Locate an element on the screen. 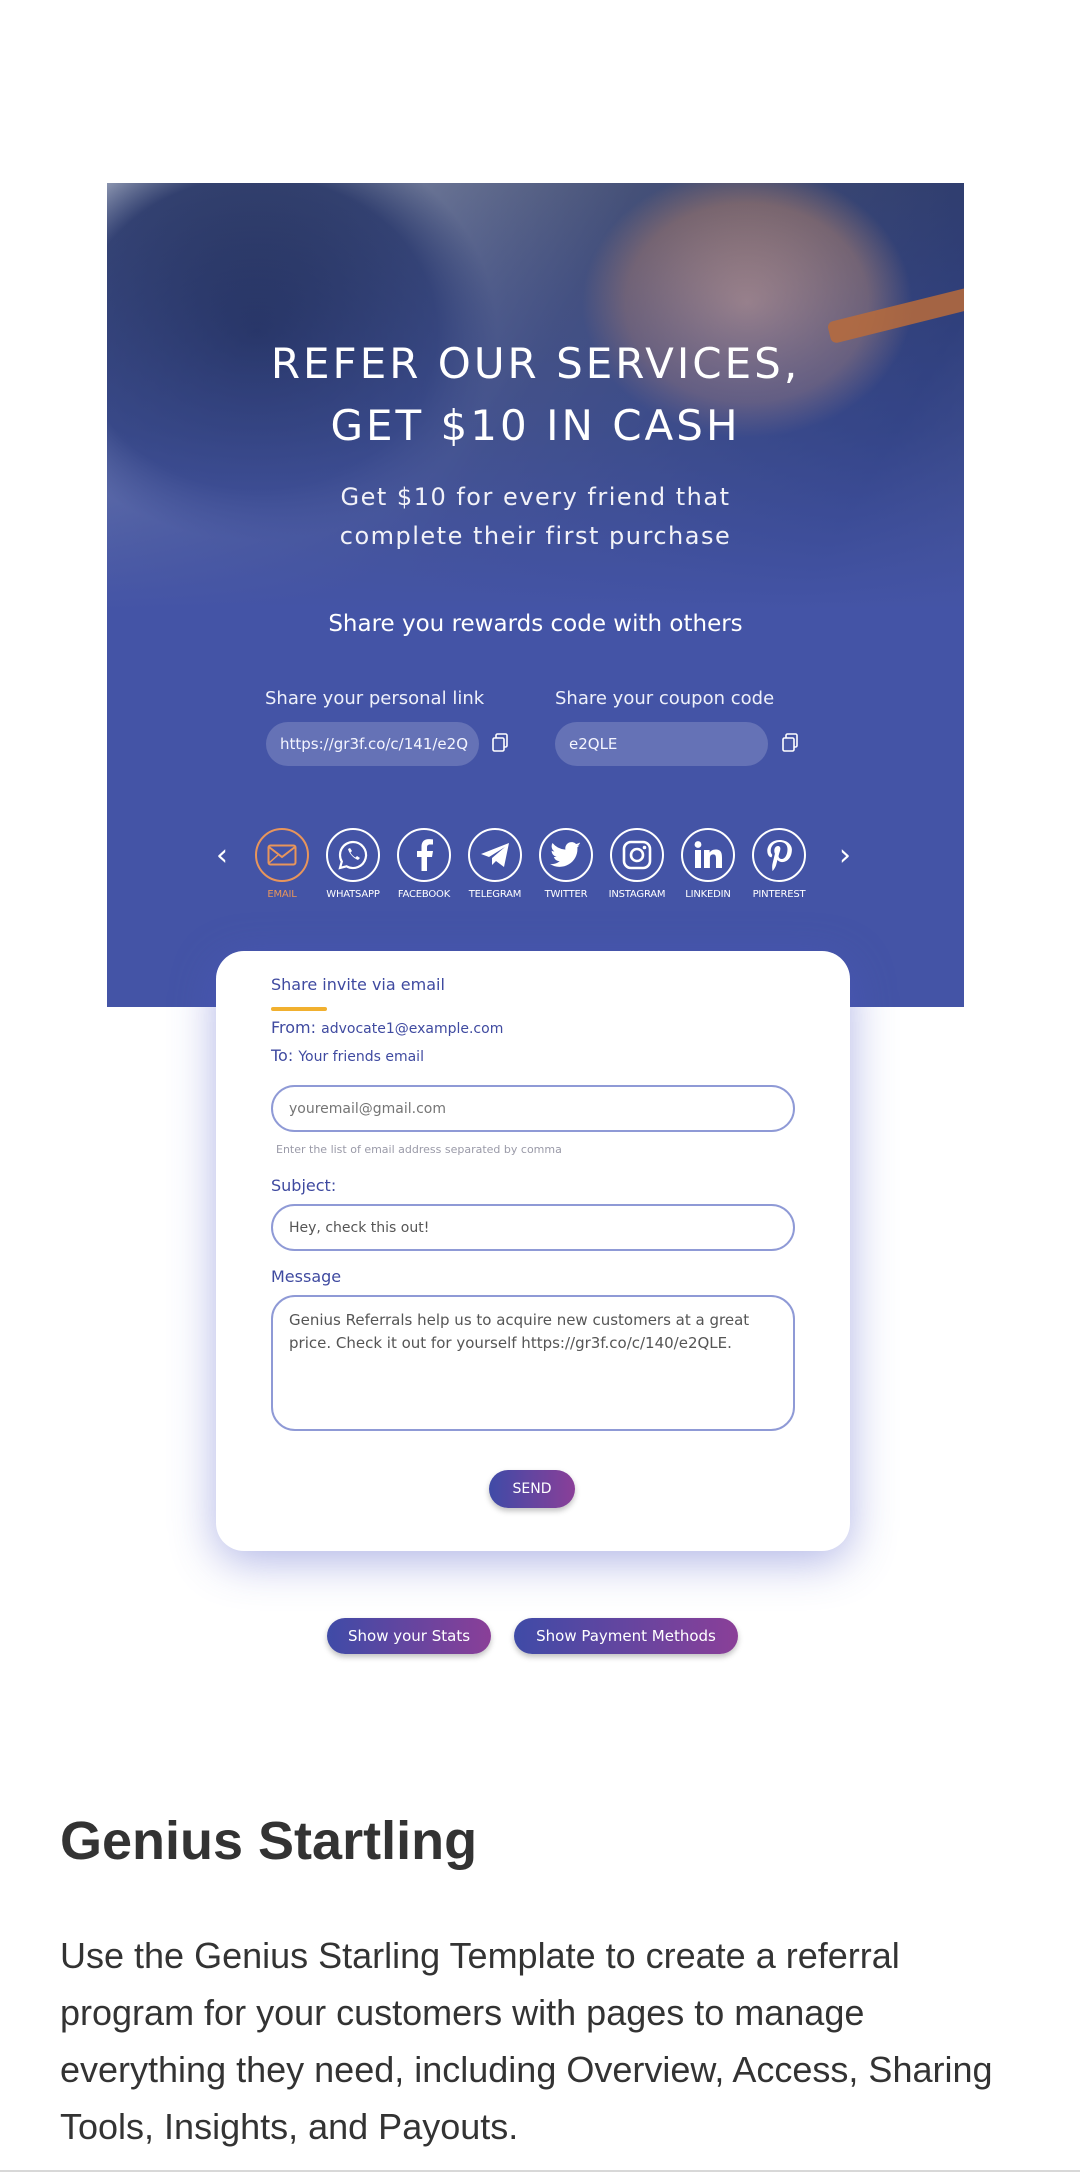  instagram-icon is located at coordinates (637, 855).